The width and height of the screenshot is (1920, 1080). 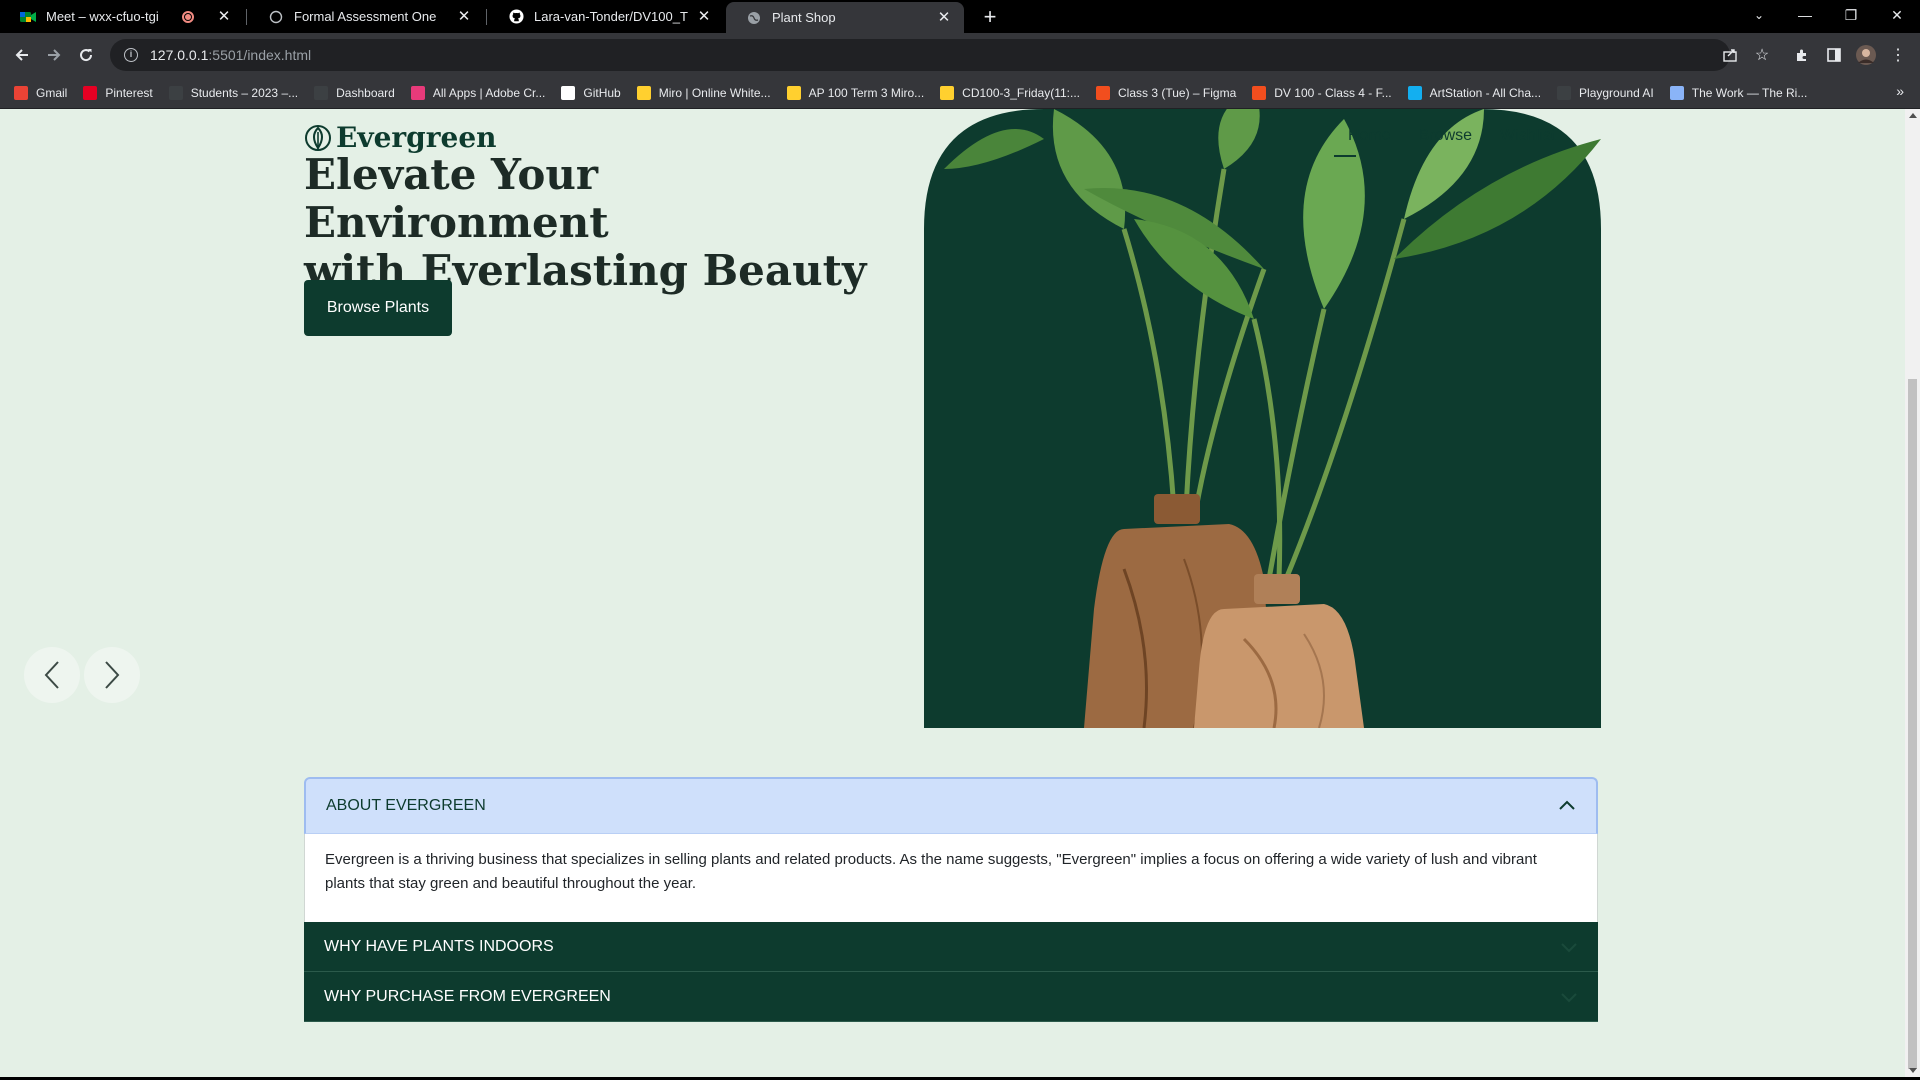 What do you see at coordinates (1866, 55) in the screenshot?
I see `avatar` at bounding box center [1866, 55].